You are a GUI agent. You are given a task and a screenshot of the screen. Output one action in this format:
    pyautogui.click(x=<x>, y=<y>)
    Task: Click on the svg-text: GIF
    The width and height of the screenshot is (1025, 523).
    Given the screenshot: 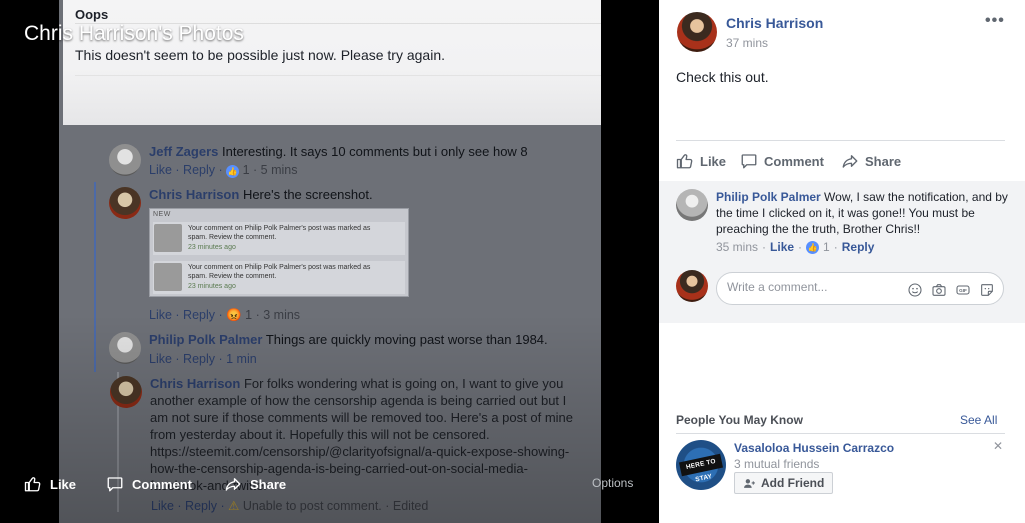 What is the action you would take?
    pyautogui.click(x=963, y=290)
    